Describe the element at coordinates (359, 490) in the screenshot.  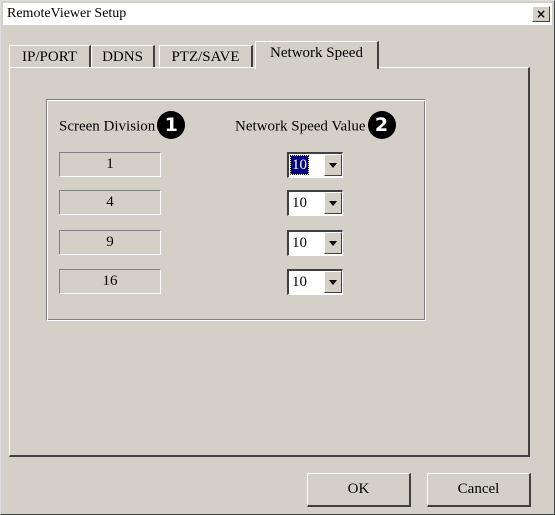
I see `ok-button: OK` at that location.